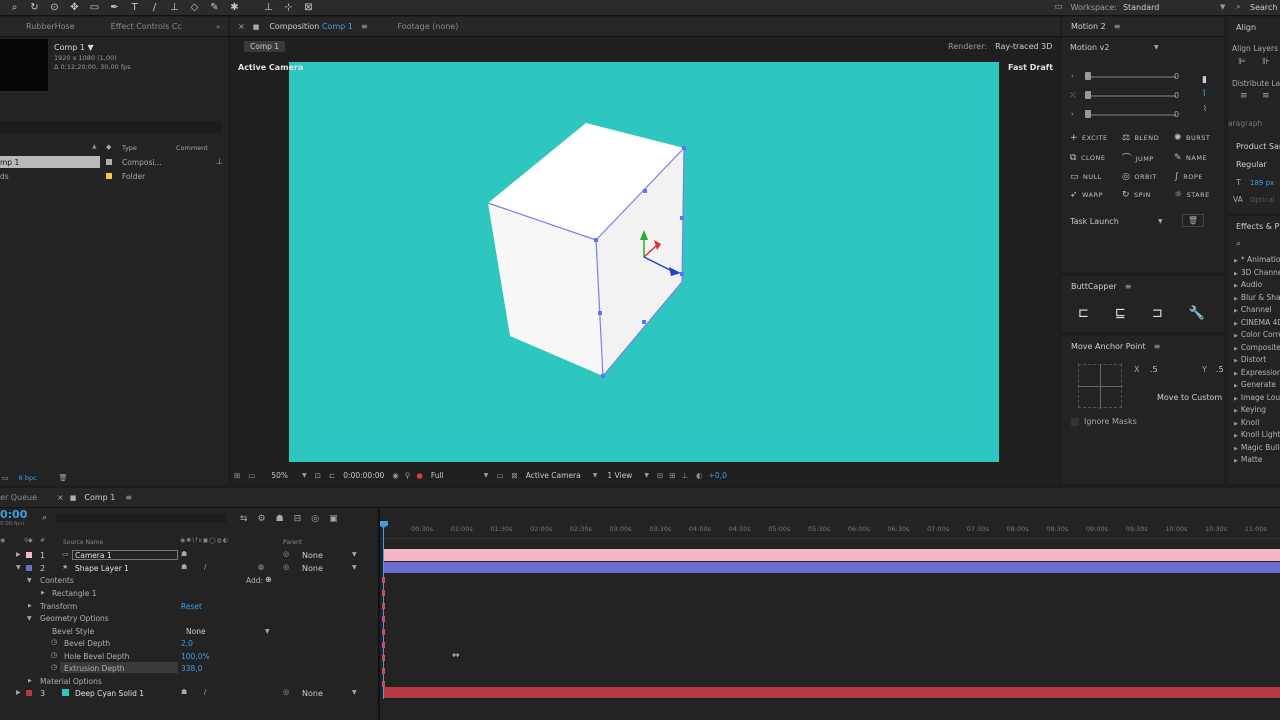 The height and width of the screenshot is (720, 1280). Describe the element at coordinates (1088, 26) in the screenshot. I see `motion-title: Motion 2` at that location.